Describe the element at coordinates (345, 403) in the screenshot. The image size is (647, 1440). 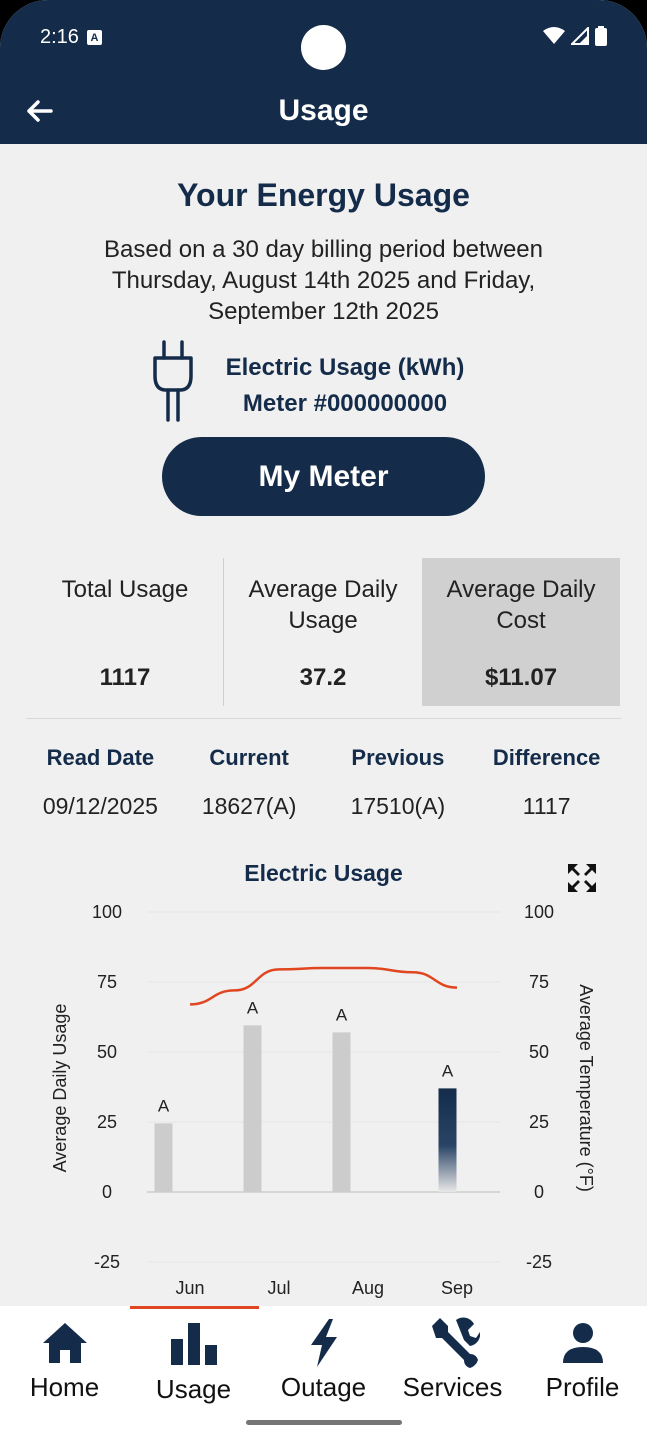
I see `meter-number: Meter #000000000` at that location.